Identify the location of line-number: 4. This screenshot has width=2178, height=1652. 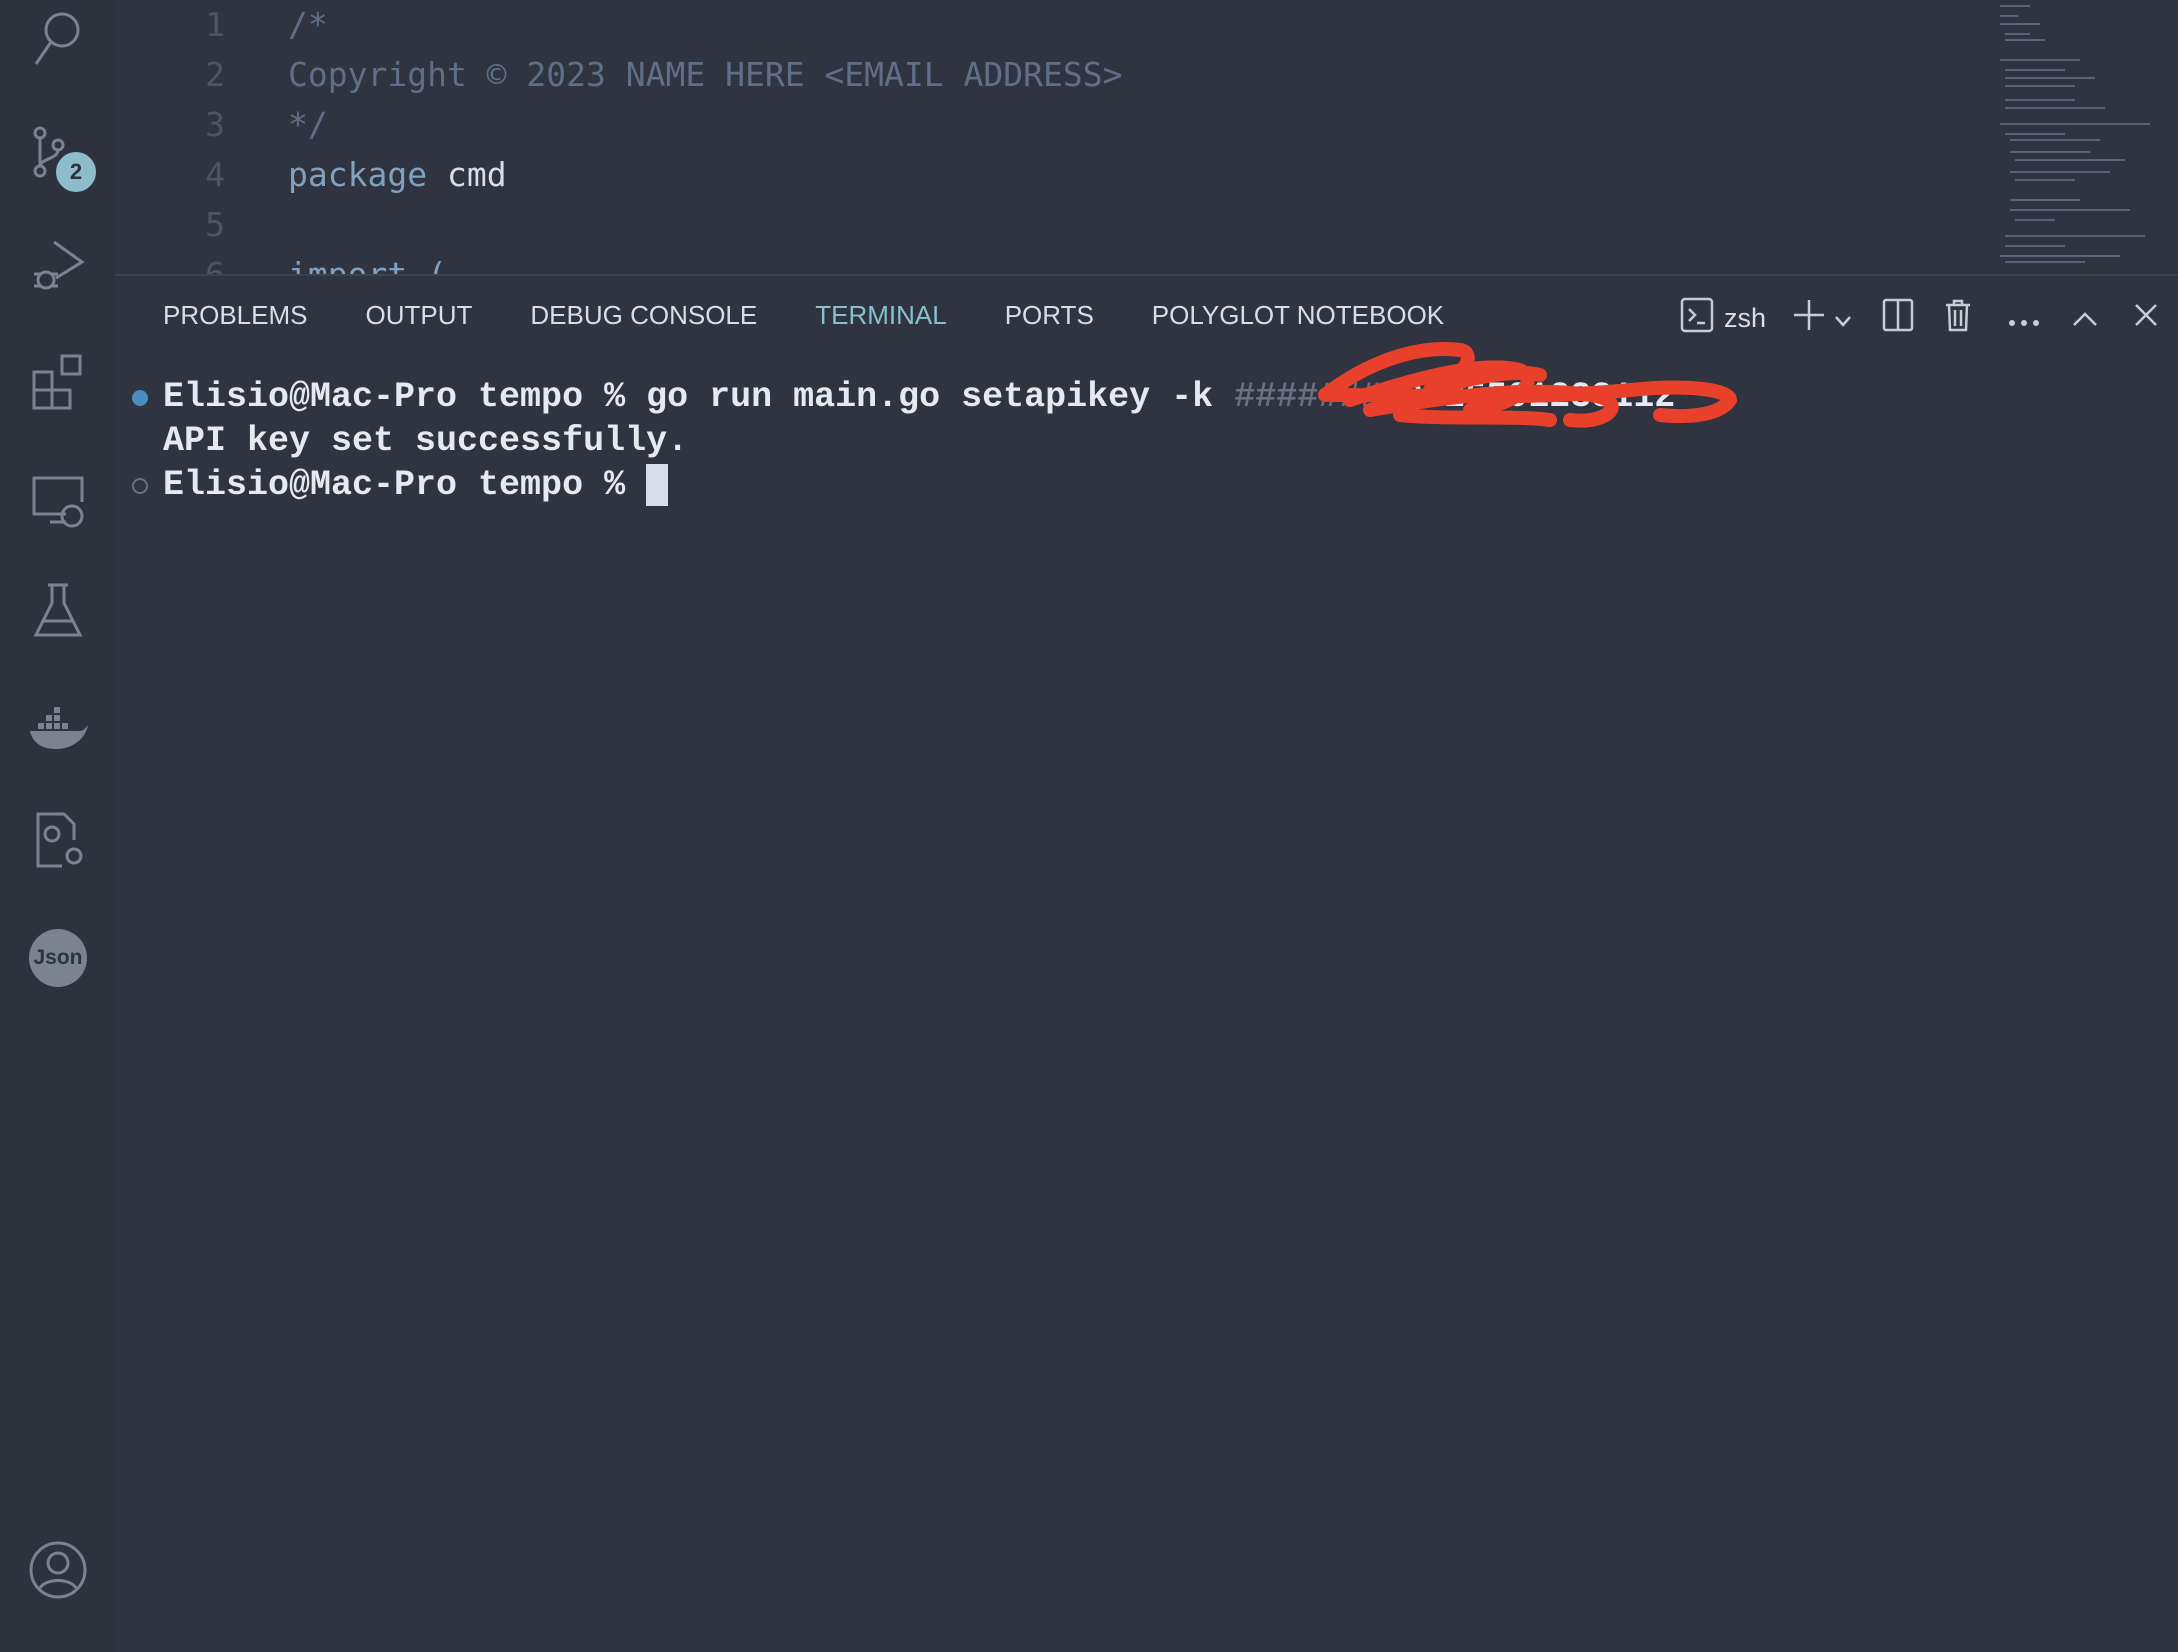
(215, 174).